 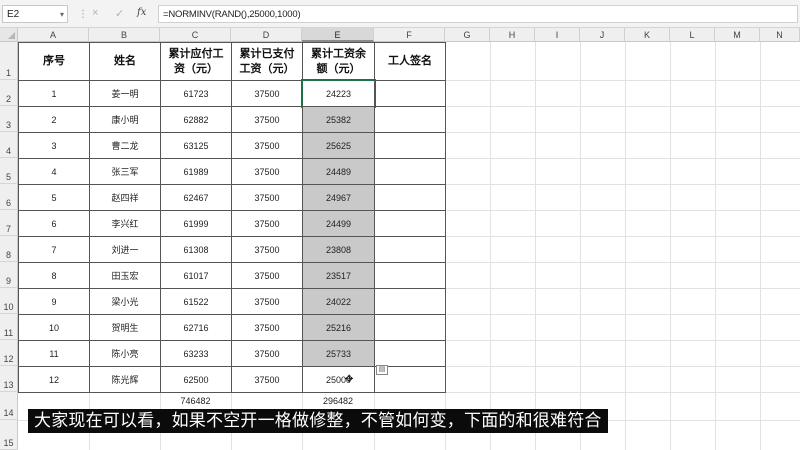 What do you see at coordinates (125, 353) in the screenshot?
I see `table-cell: 陈小亮` at bounding box center [125, 353].